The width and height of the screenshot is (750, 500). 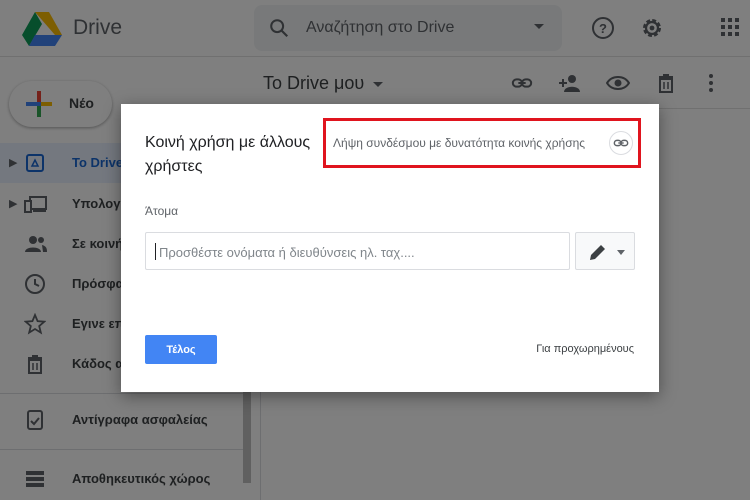 What do you see at coordinates (621, 252) in the screenshot?
I see `chevron-down-icon` at bounding box center [621, 252].